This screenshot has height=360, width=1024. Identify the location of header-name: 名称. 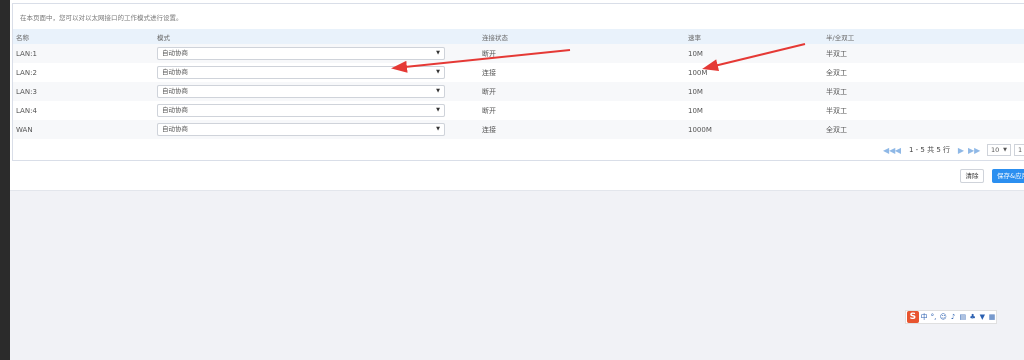
(83, 36).